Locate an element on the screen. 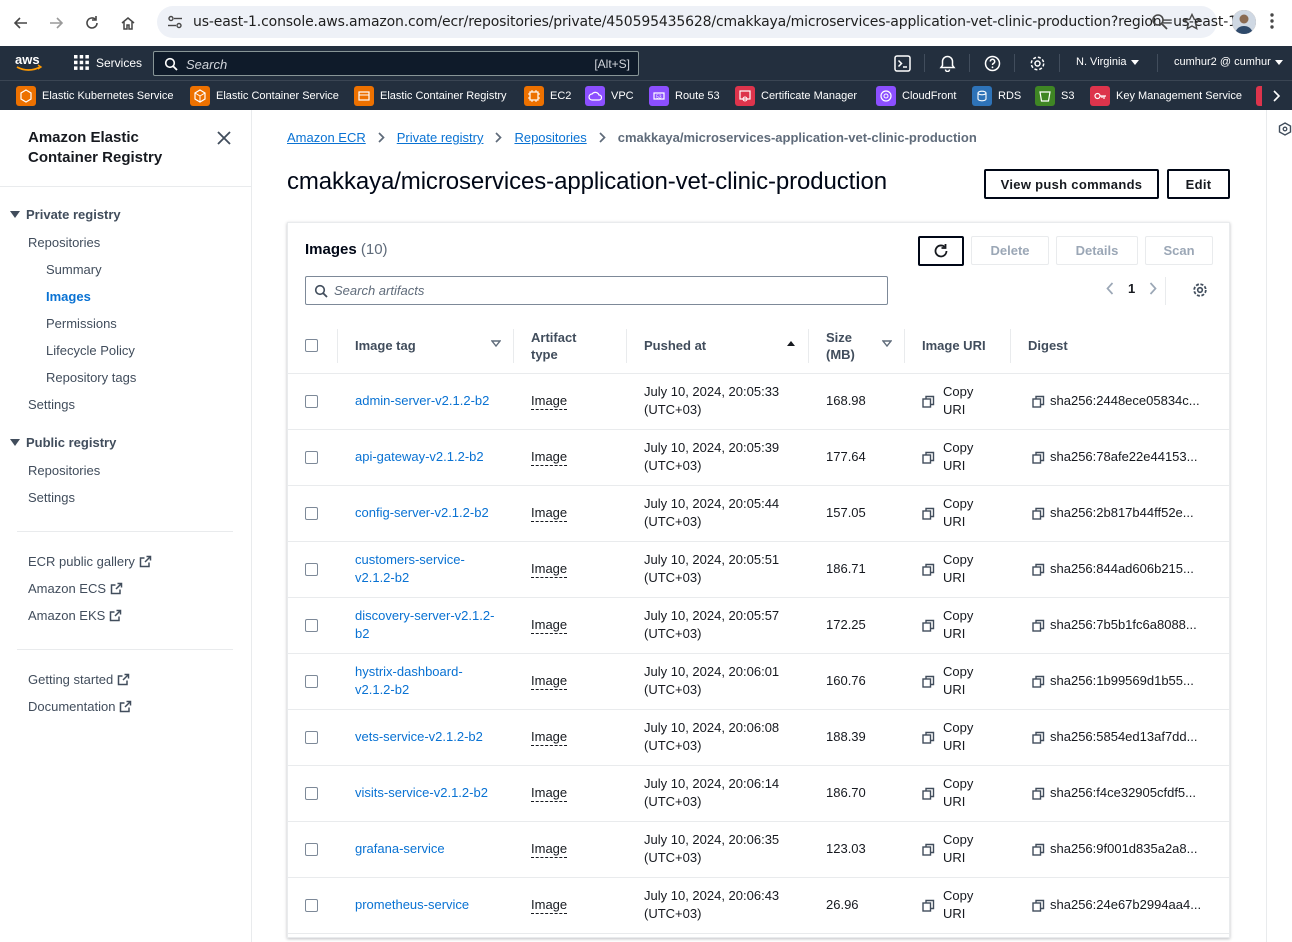 The image size is (1292, 942). favorites-scroll-right-icon is located at coordinates (1277, 96).